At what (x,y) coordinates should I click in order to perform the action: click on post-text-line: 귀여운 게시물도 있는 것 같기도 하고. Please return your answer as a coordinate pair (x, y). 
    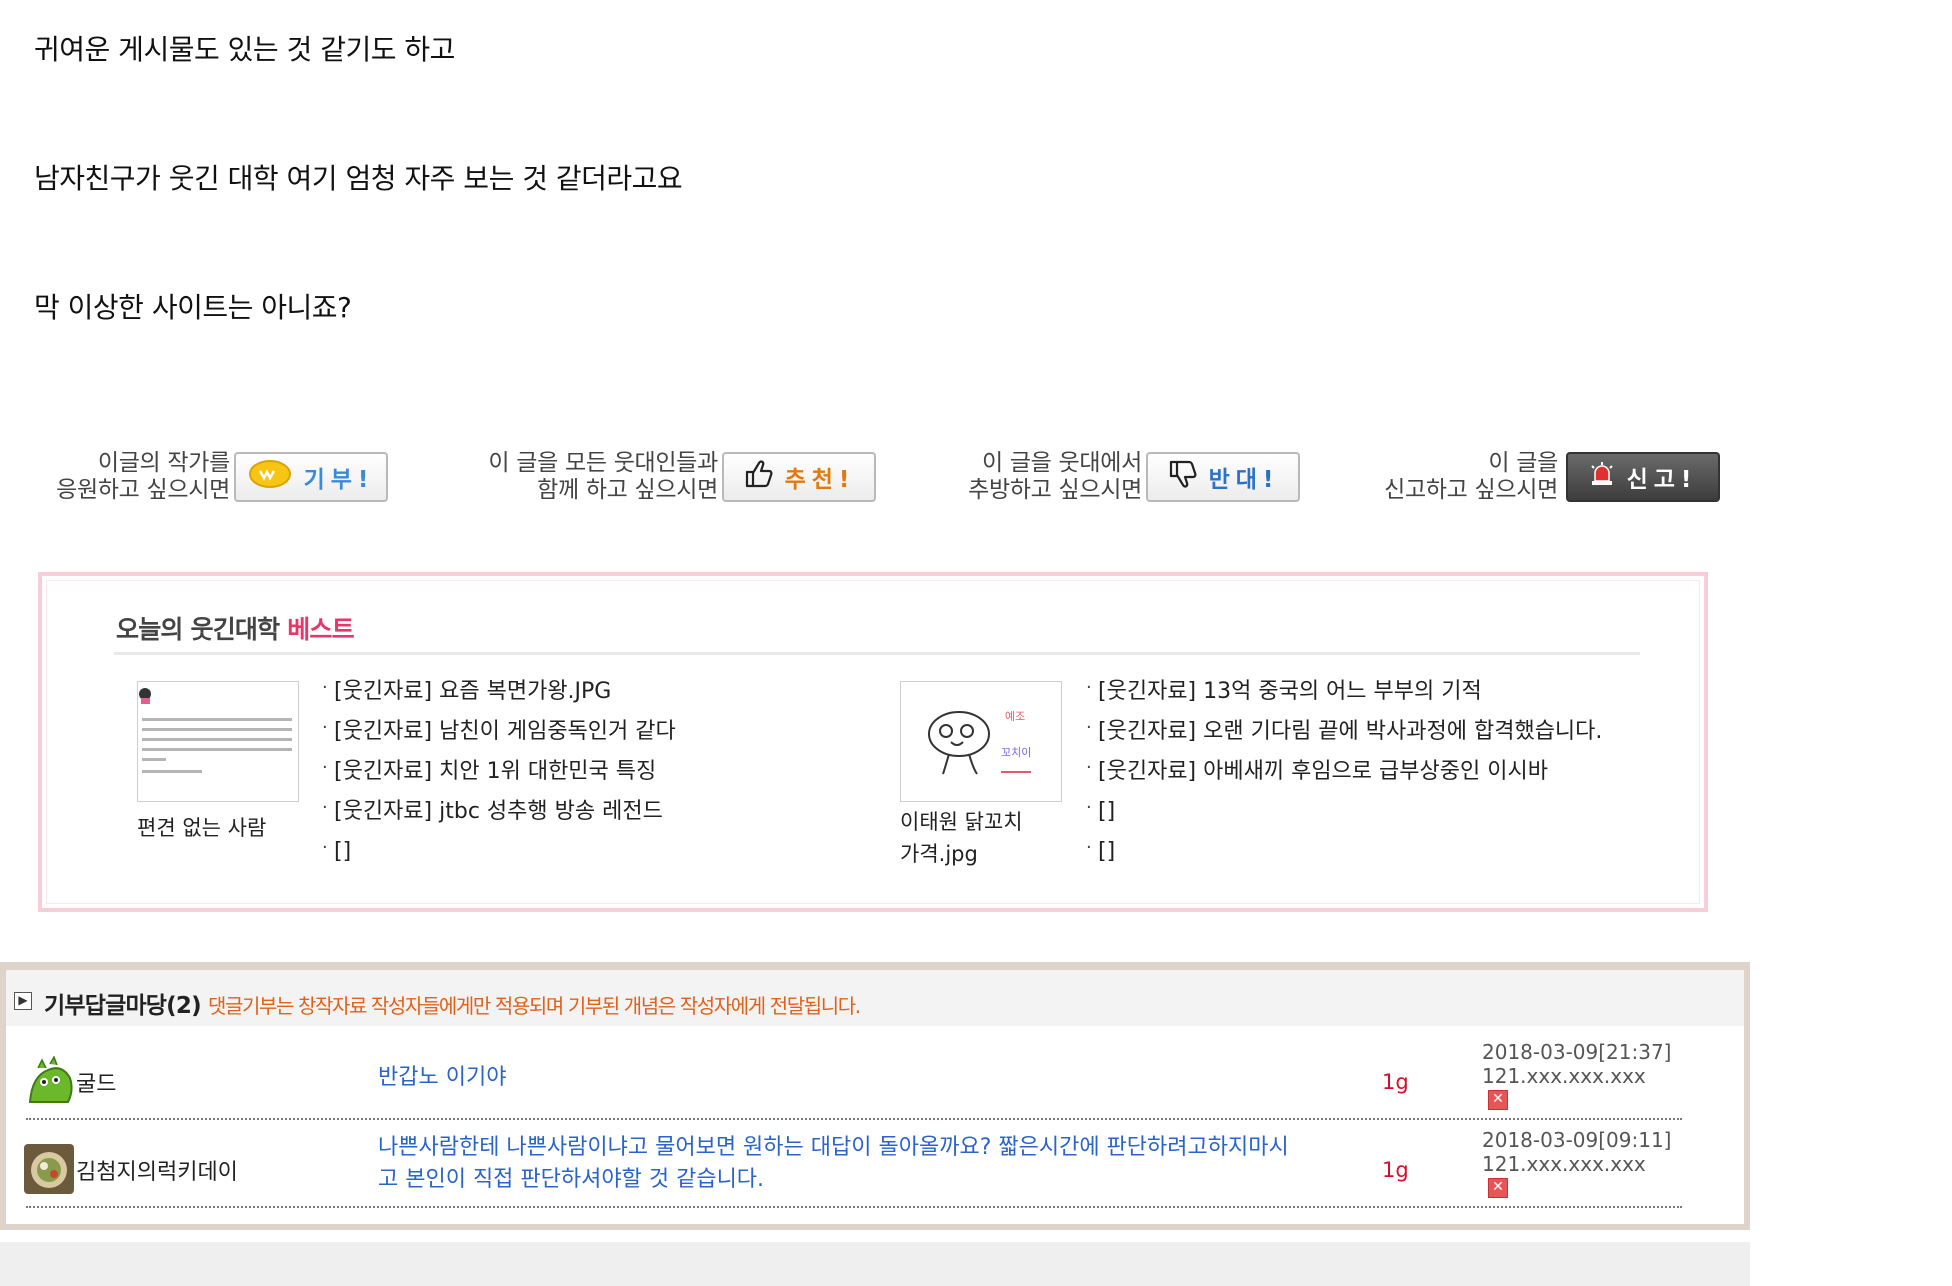
    Looking at the image, I should click on (244, 49).